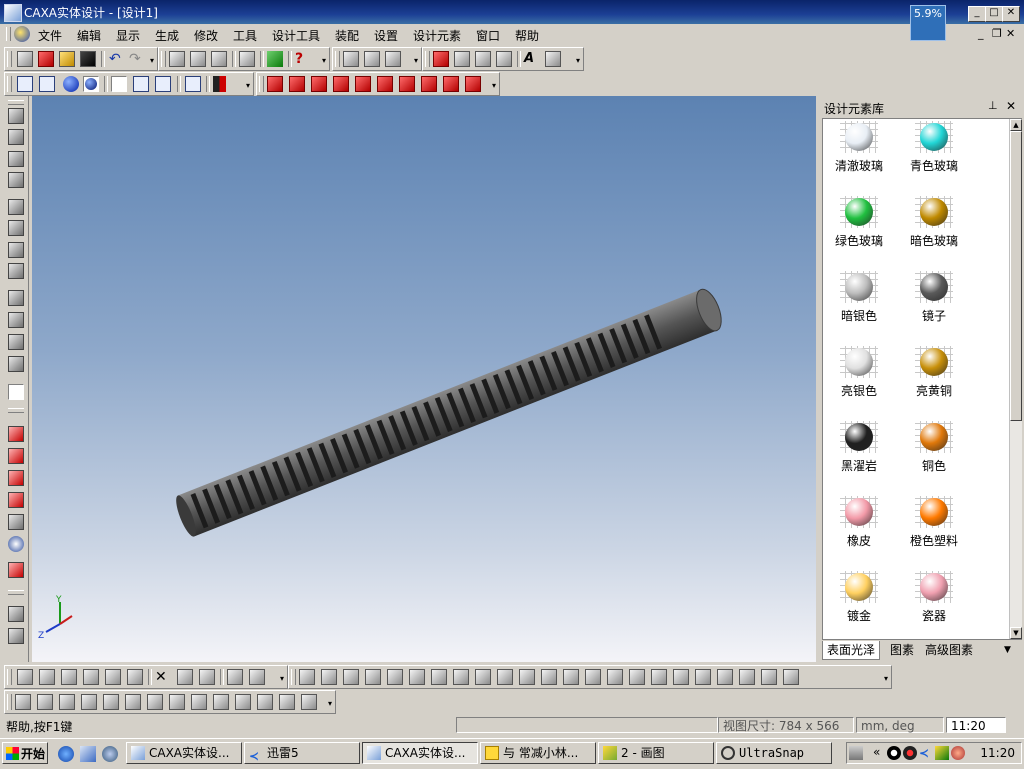 This screenshot has height=769, width=1024. I want to click on rect-icon, so click(439, 677).